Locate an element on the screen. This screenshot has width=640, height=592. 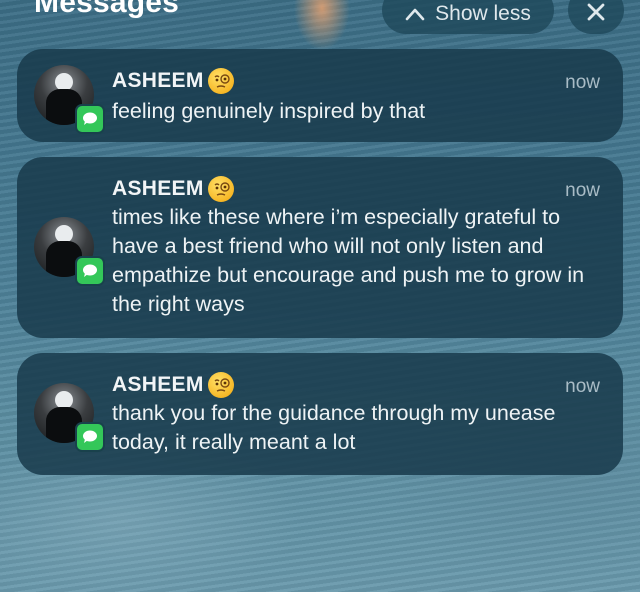
show-less-button: Show less is located at coordinates (468, 17).